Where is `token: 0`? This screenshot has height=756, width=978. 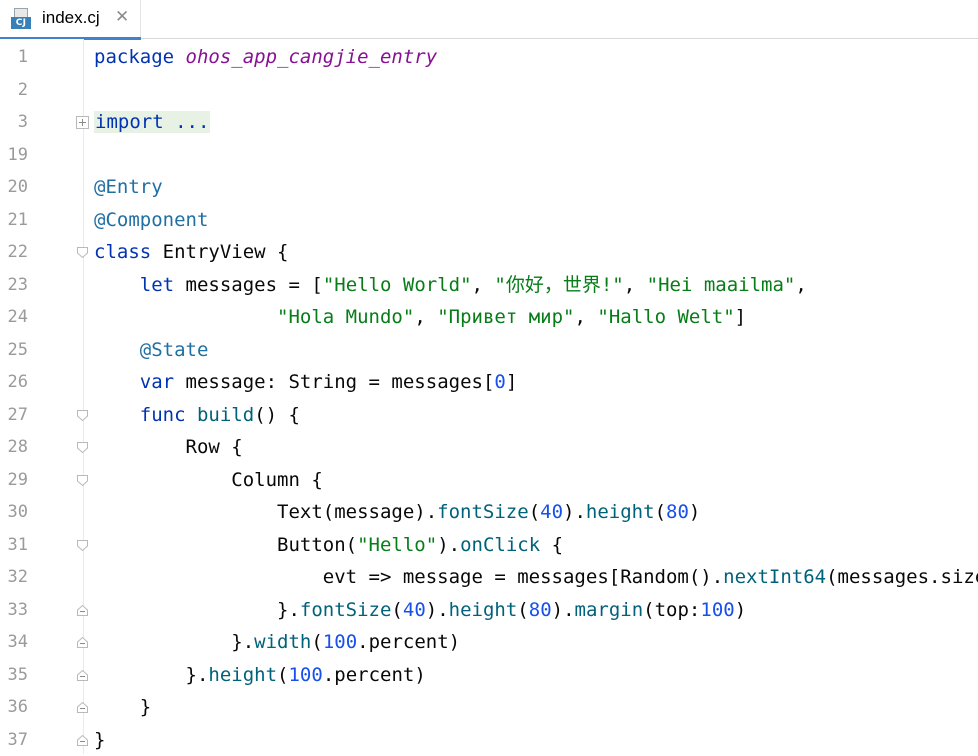 token: 0 is located at coordinates (499, 382).